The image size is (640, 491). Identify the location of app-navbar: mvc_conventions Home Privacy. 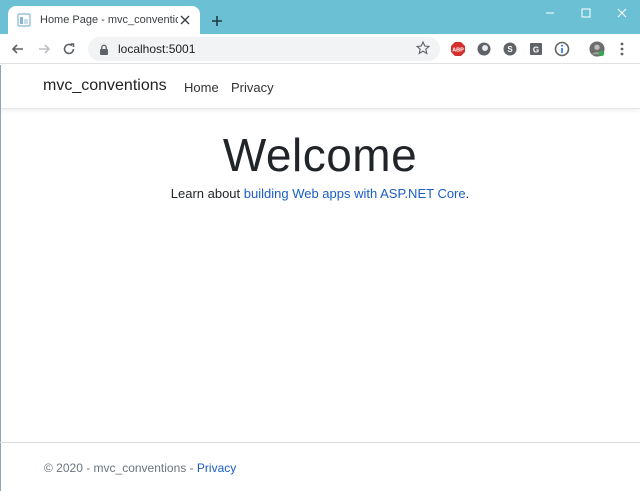
(320, 87).